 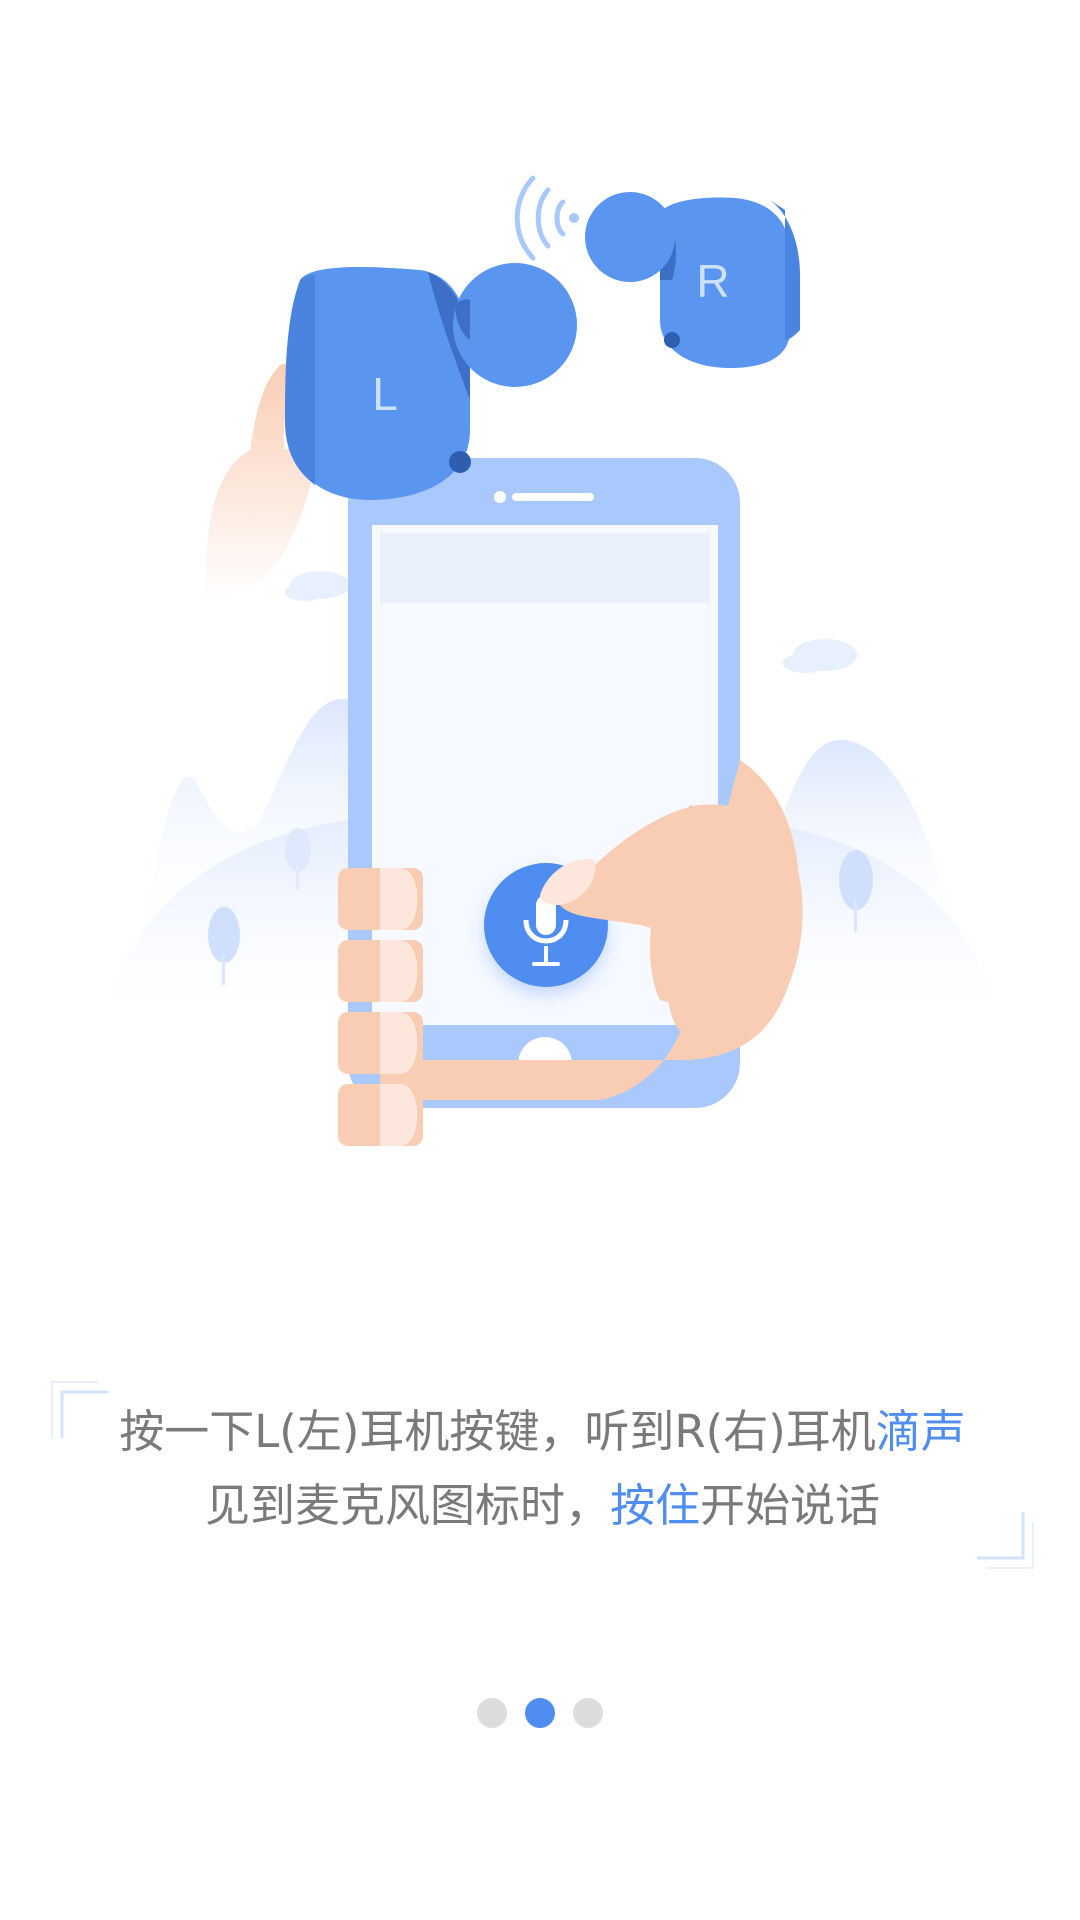 What do you see at coordinates (920, 1431) in the screenshot?
I see `instruction-line-1-highlight: 滴声` at bounding box center [920, 1431].